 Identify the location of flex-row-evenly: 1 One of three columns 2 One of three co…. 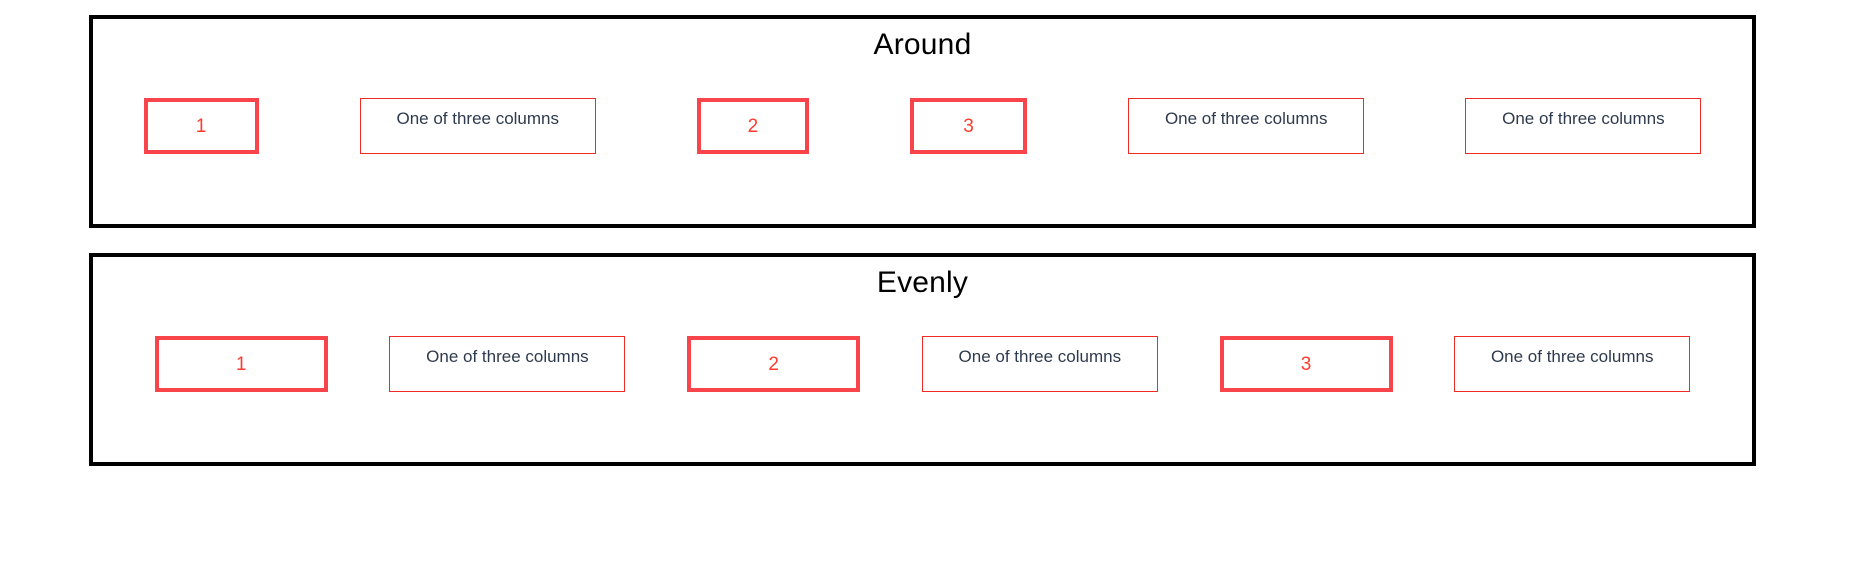
(922, 364).